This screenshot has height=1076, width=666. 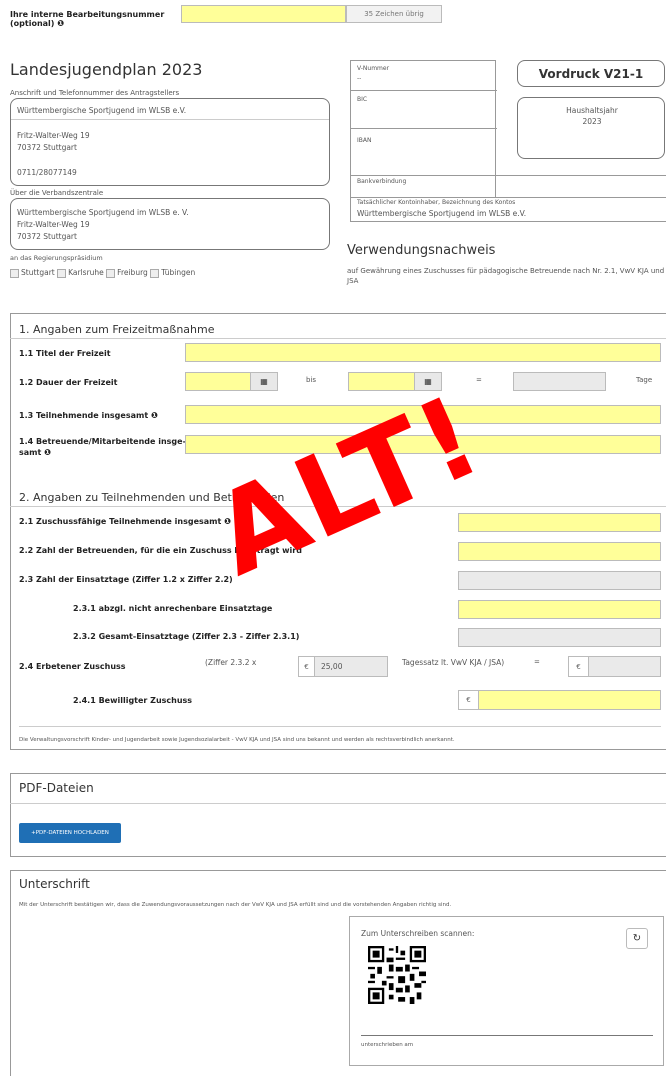 What do you see at coordinates (56, 258) in the screenshot?
I see `rp-caption: an das Regierungspräsidium` at bounding box center [56, 258].